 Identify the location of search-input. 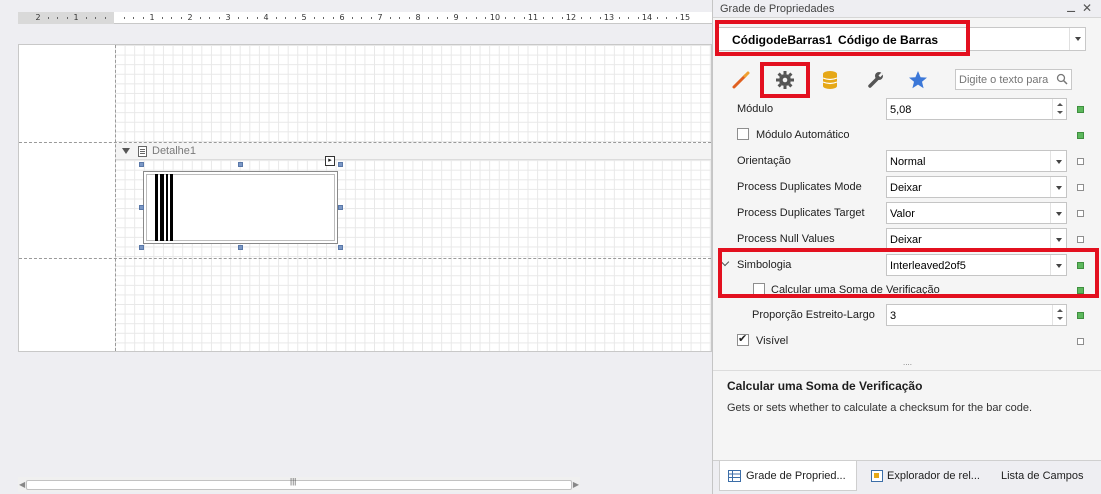
(1005, 79).